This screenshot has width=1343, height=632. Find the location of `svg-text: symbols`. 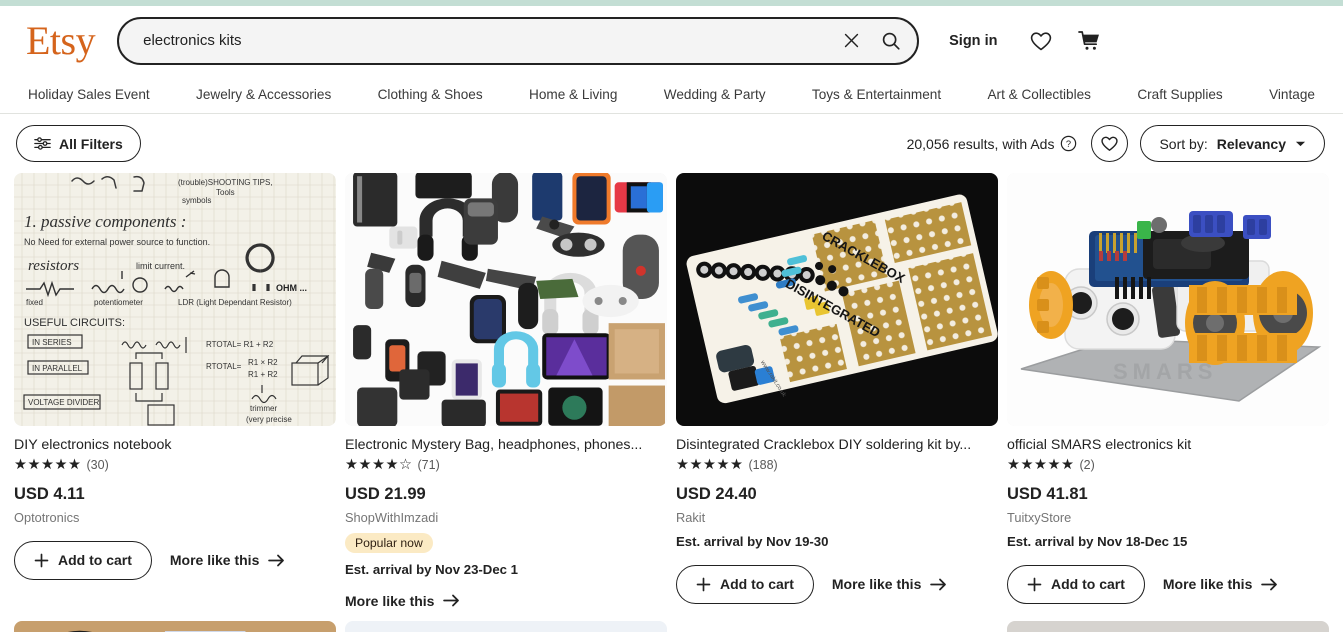

svg-text: symbols is located at coordinates (196, 200).